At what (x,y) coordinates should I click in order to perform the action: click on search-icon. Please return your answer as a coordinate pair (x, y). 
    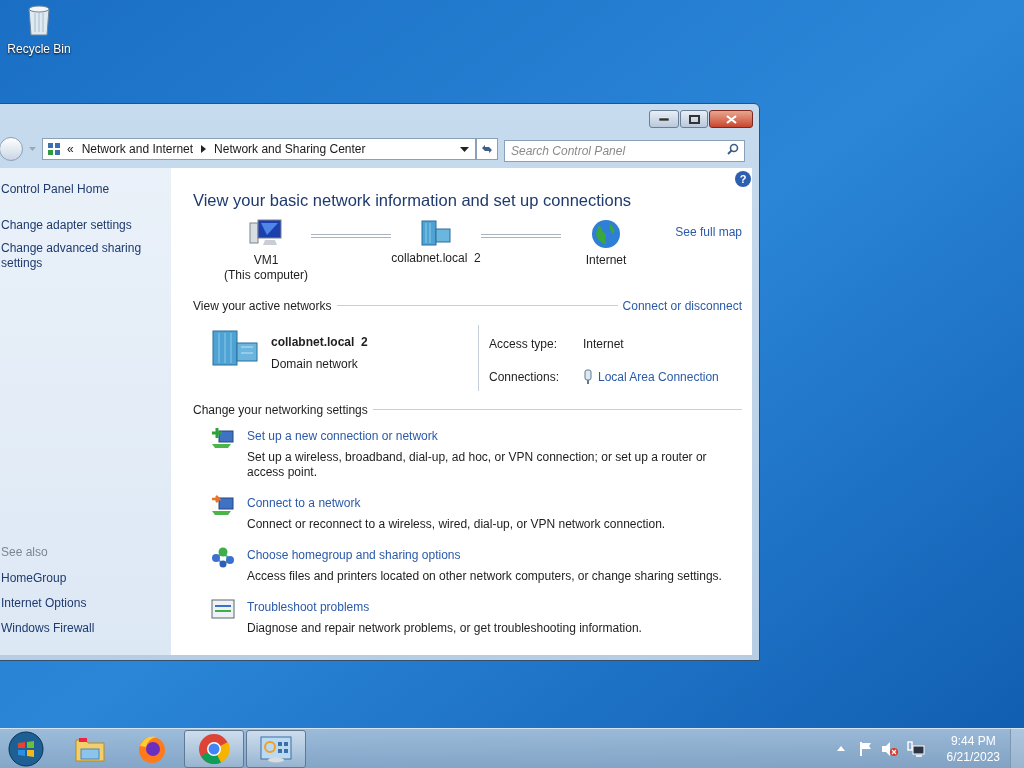
    Looking at the image, I should click on (733, 149).